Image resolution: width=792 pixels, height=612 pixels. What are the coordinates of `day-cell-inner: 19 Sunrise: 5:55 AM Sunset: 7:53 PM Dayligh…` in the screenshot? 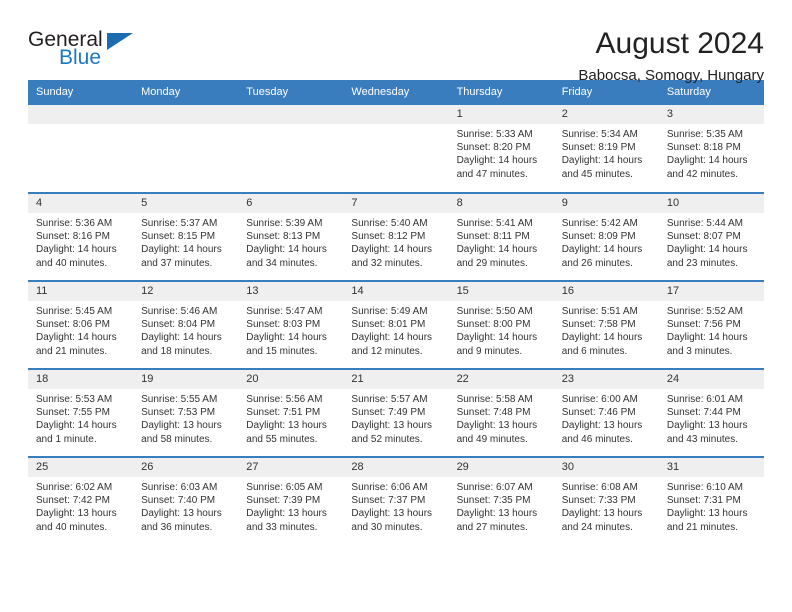 It's located at (186, 413).